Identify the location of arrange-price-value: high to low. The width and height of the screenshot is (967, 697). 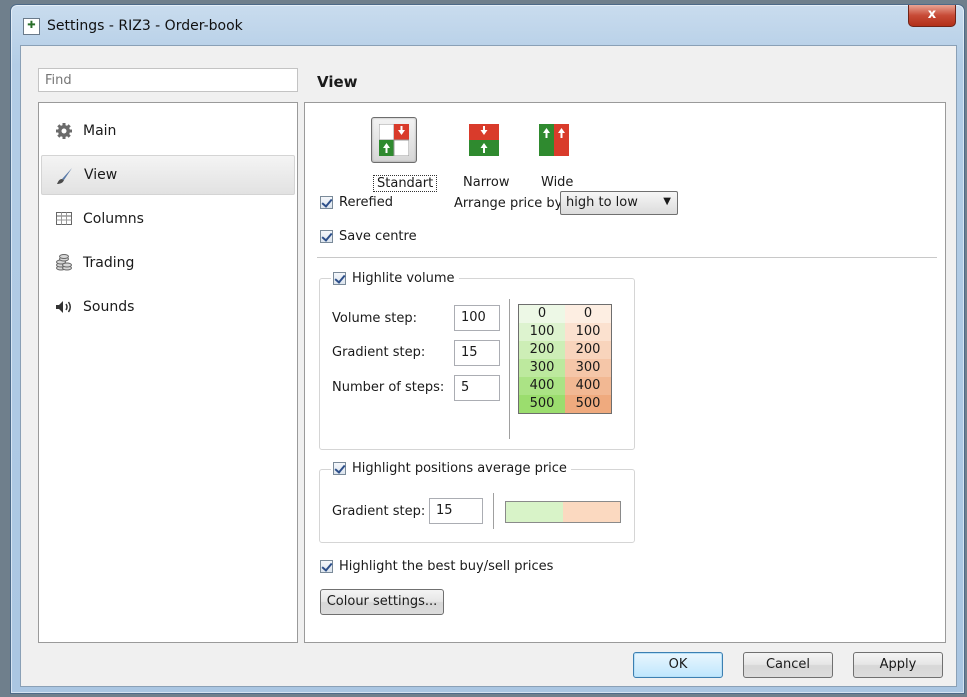
(602, 202).